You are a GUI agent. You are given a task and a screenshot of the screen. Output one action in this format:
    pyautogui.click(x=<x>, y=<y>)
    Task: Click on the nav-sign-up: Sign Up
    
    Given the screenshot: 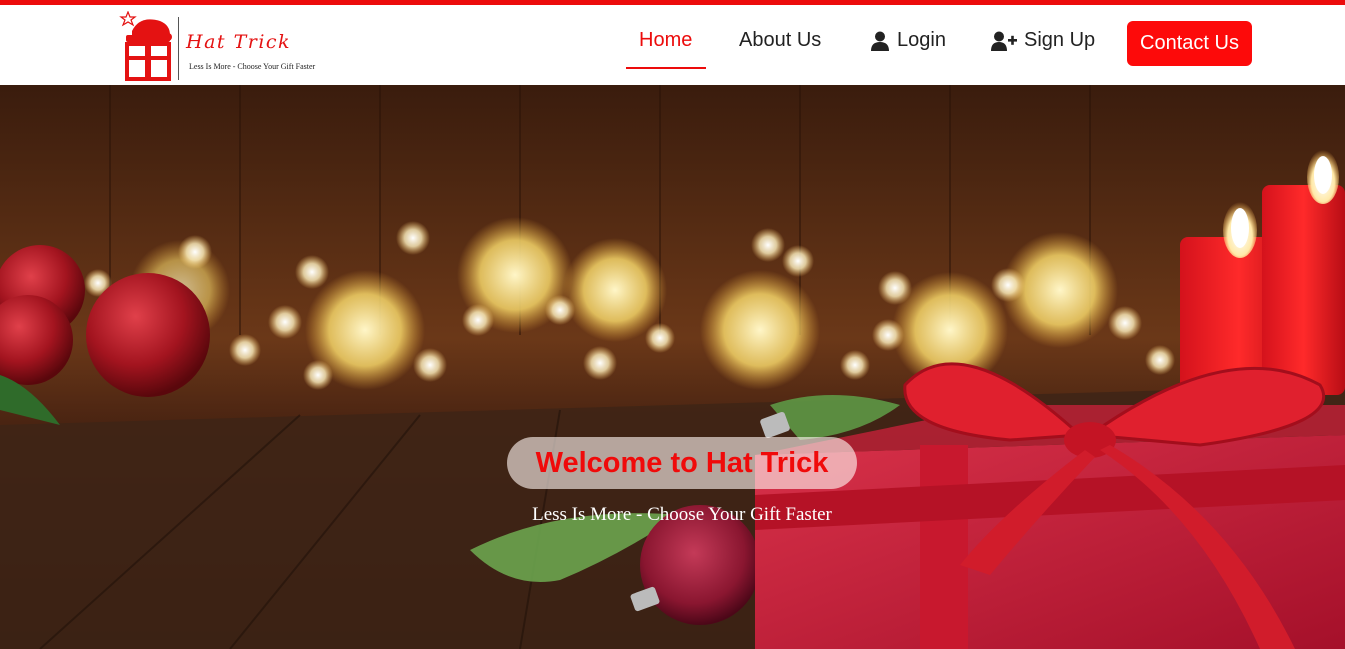 What is the action you would take?
    pyautogui.click(x=1043, y=40)
    